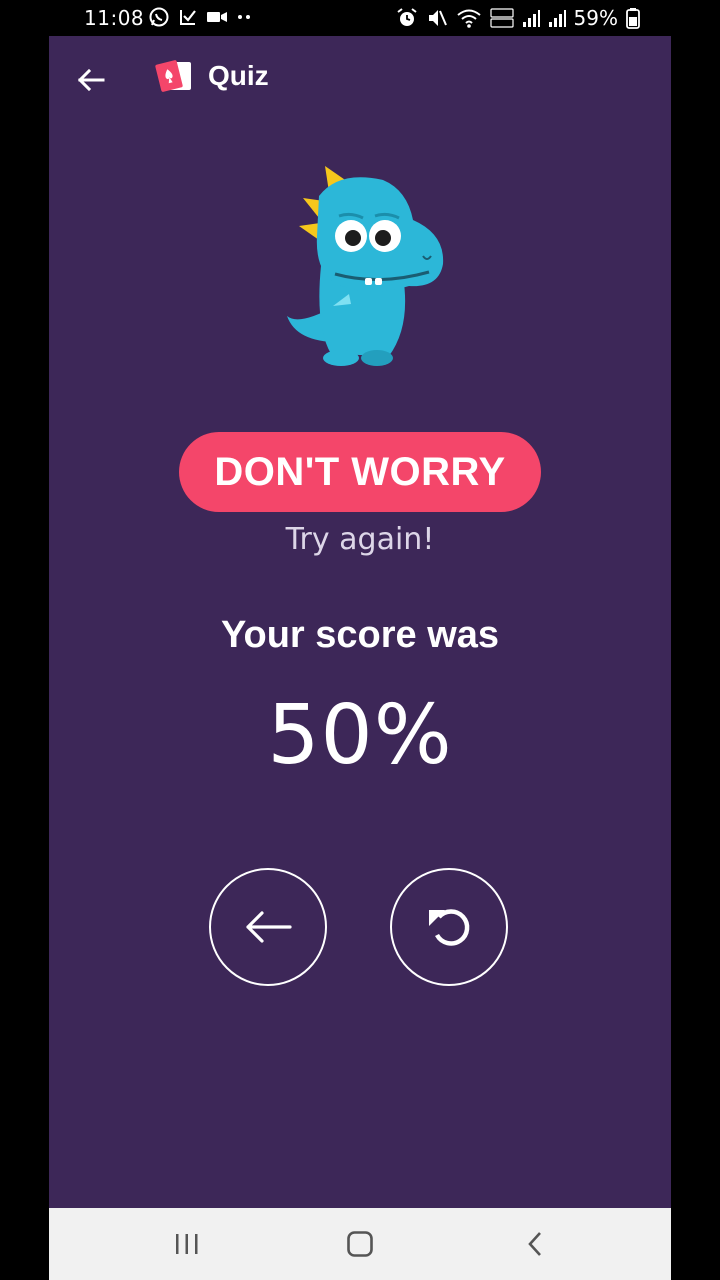  What do you see at coordinates (365, 266) in the screenshot?
I see `dinosaur-mascot` at bounding box center [365, 266].